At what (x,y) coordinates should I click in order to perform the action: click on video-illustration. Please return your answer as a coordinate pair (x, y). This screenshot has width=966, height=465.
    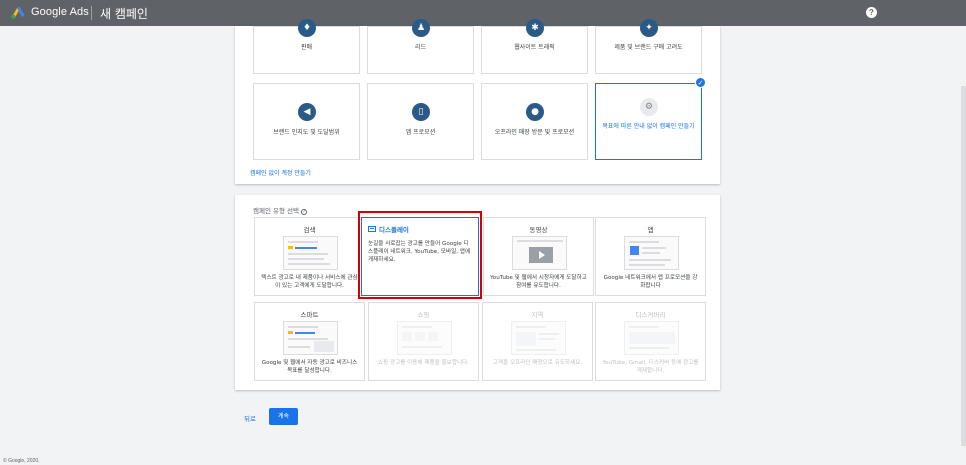
    Looking at the image, I should click on (539, 253).